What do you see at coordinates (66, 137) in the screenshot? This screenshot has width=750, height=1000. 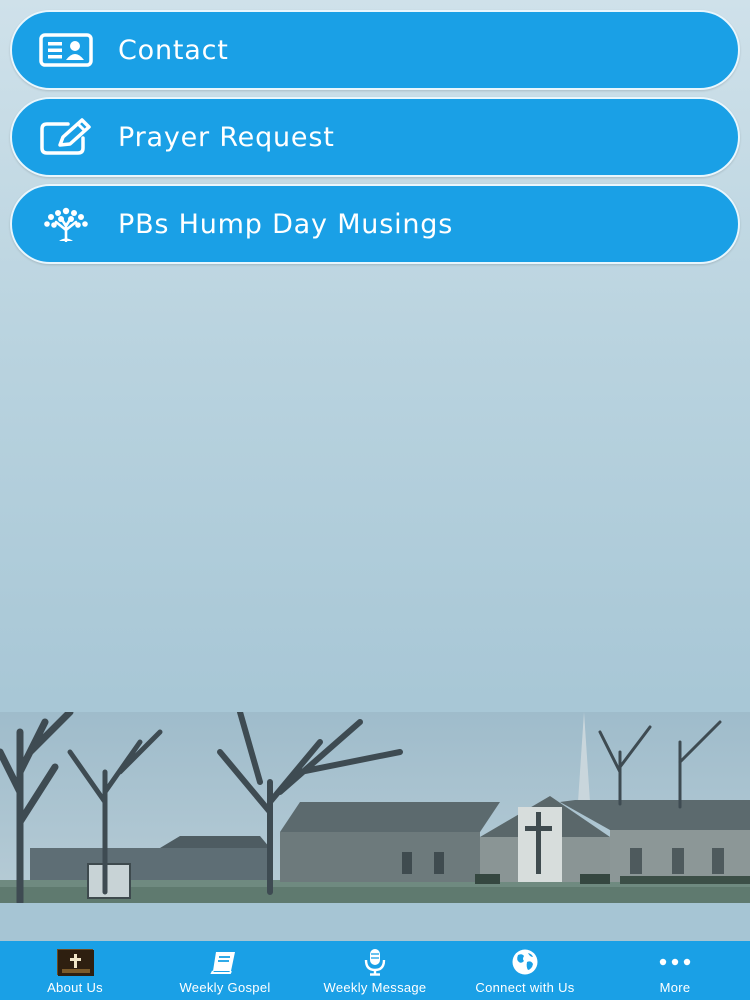 I see `edit-pencil-icon` at bounding box center [66, 137].